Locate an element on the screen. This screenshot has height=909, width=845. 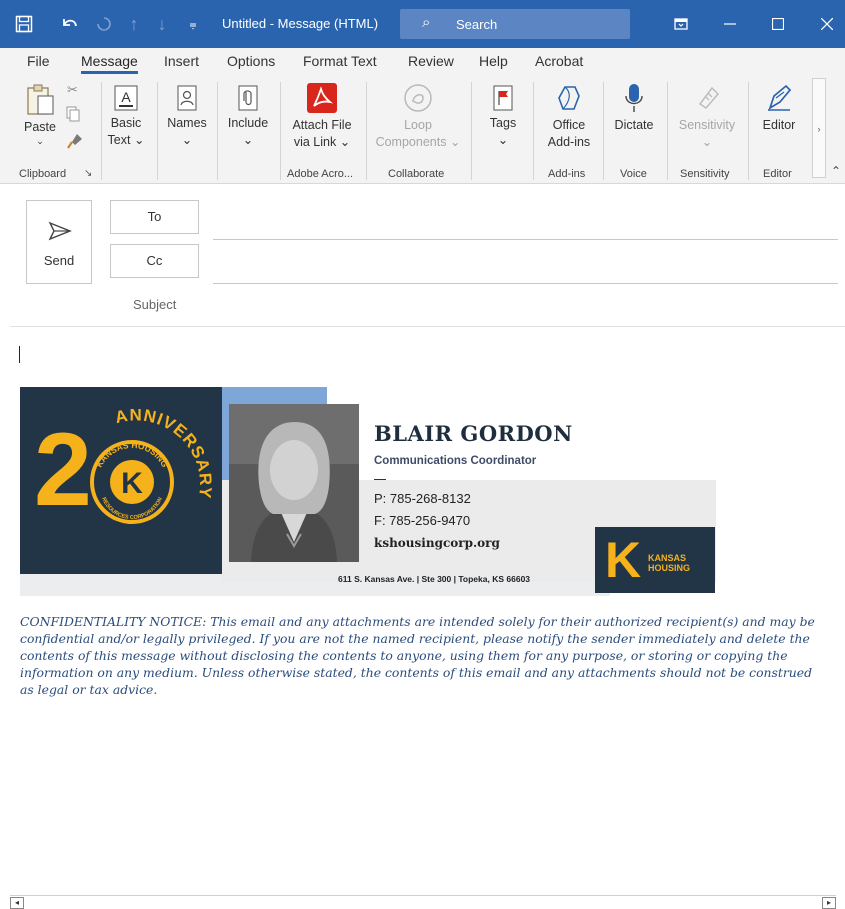
search-icon: ⌕ is located at coordinates (426, 22).